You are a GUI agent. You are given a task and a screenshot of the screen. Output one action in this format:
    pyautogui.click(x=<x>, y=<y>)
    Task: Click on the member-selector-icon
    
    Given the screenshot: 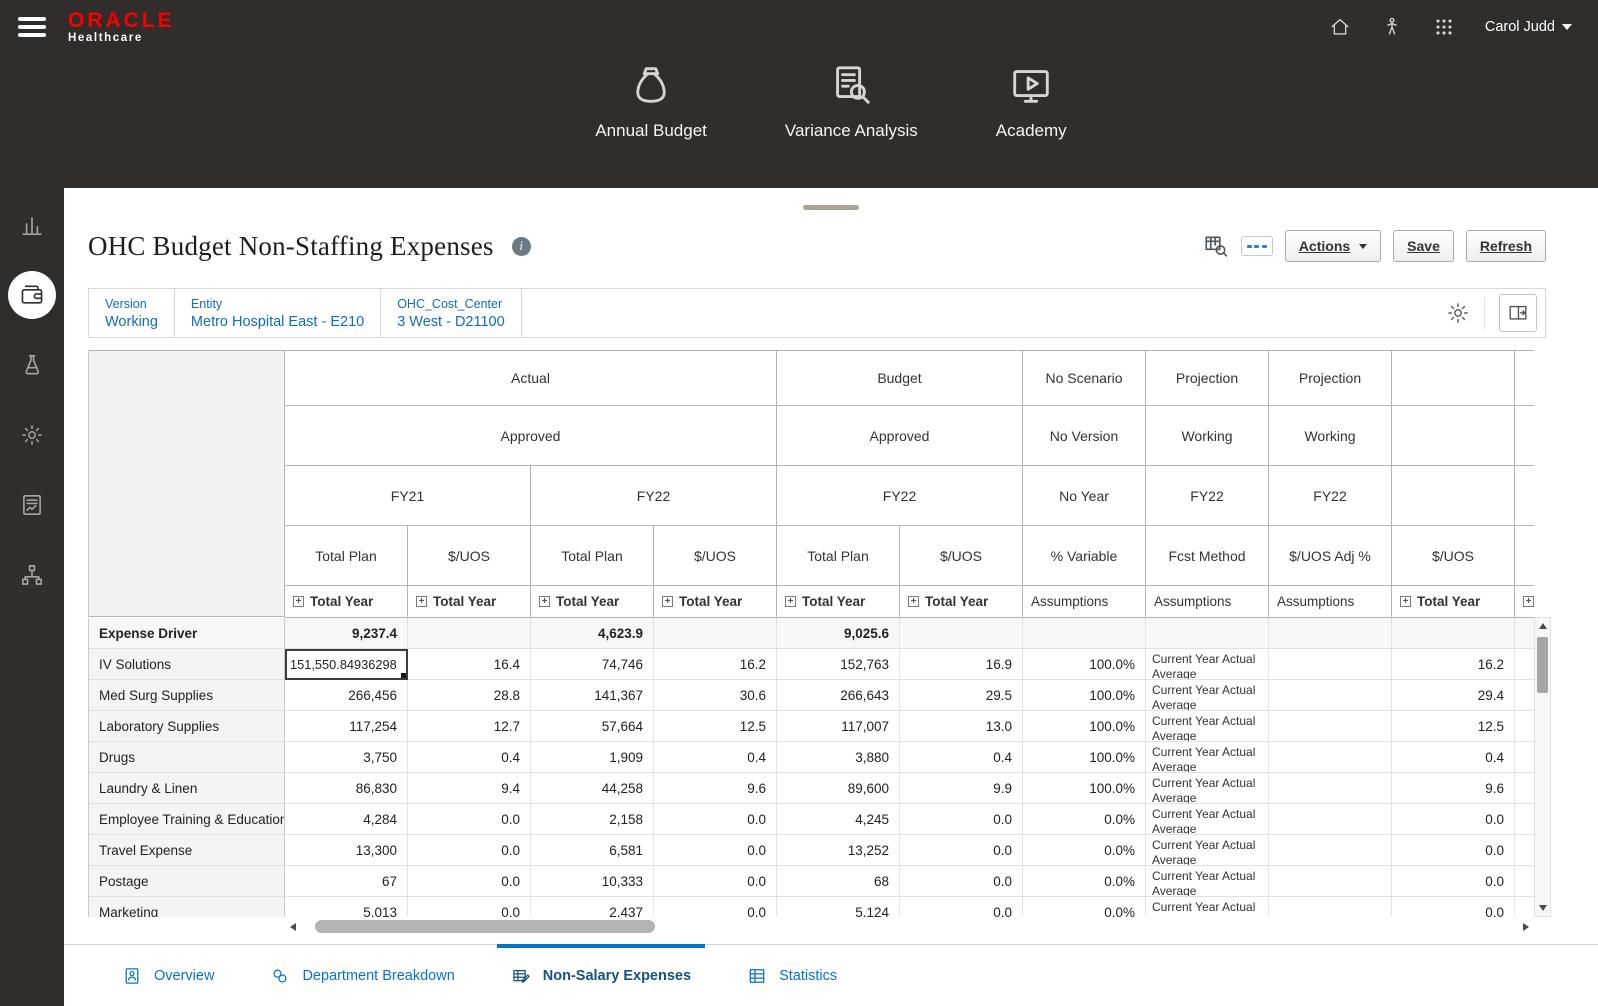 What is the action you would take?
    pyautogui.click(x=1216, y=246)
    